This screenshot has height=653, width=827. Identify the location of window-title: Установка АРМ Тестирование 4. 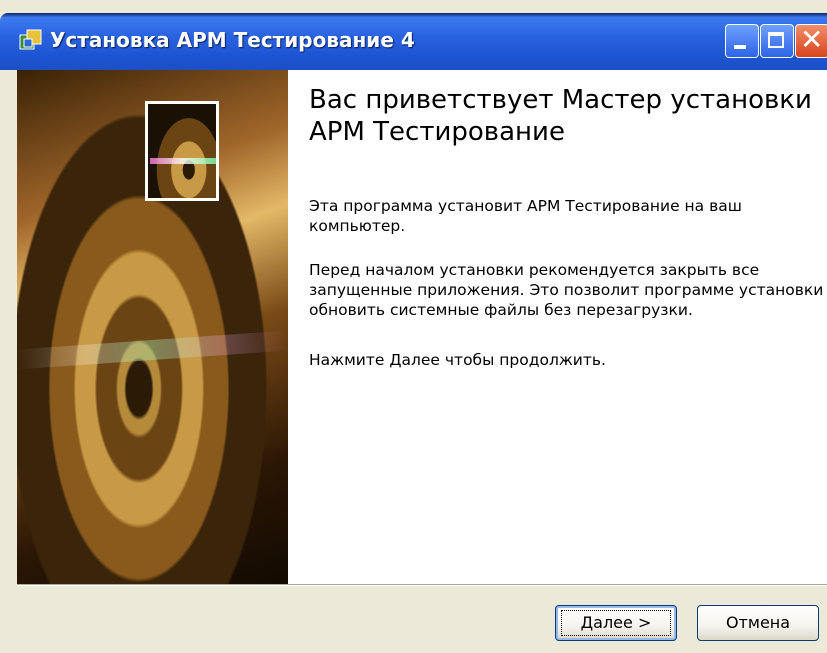
(232, 40).